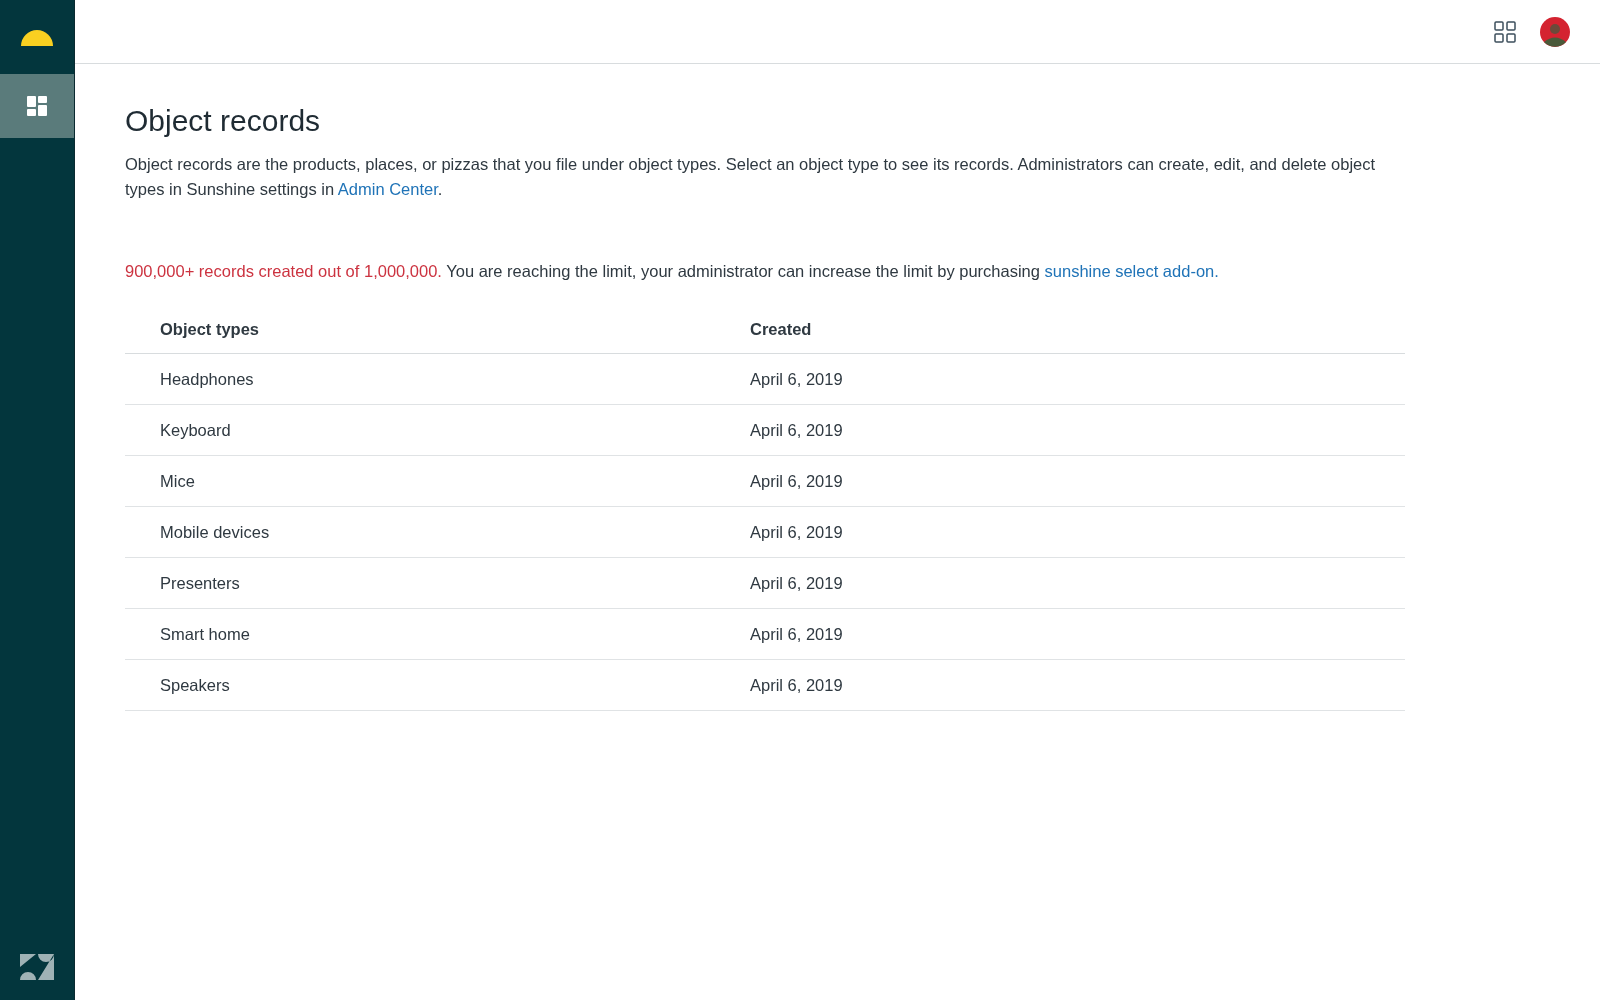  Describe the element at coordinates (1555, 31) in the screenshot. I see `user-avatar` at that location.